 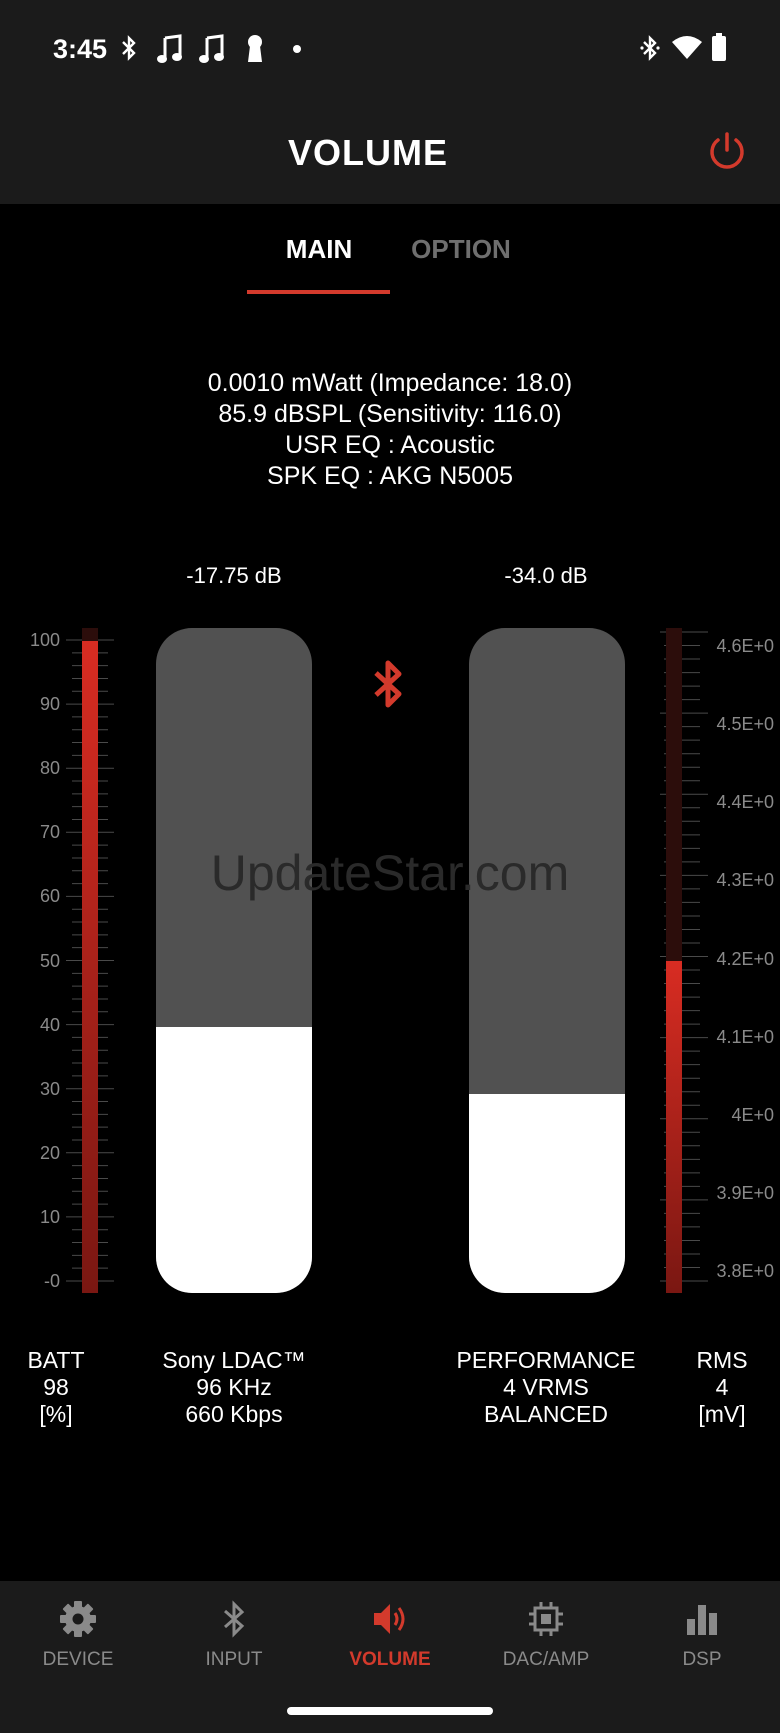 What do you see at coordinates (390, 414) in the screenshot?
I see `spl-readout: 85.9 dBSPL (Sensitivity: 116.0)` at bounding box center [390, 414].